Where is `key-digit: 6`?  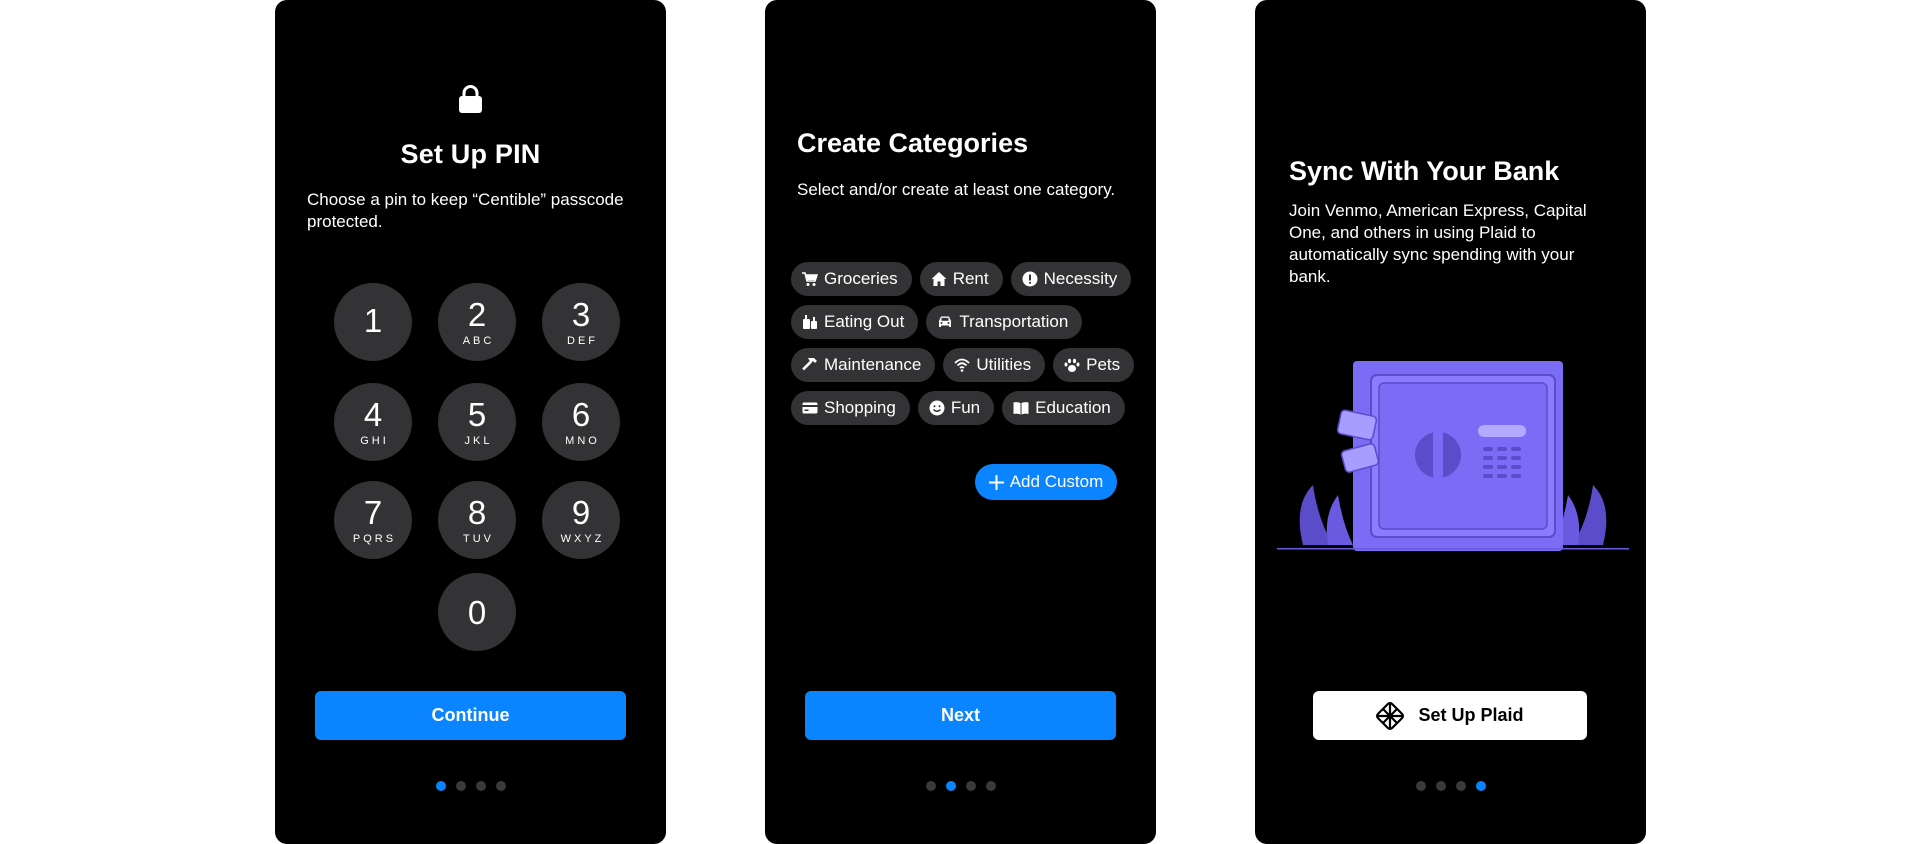 key-digit: 6 is located at coordinates (581, 414).